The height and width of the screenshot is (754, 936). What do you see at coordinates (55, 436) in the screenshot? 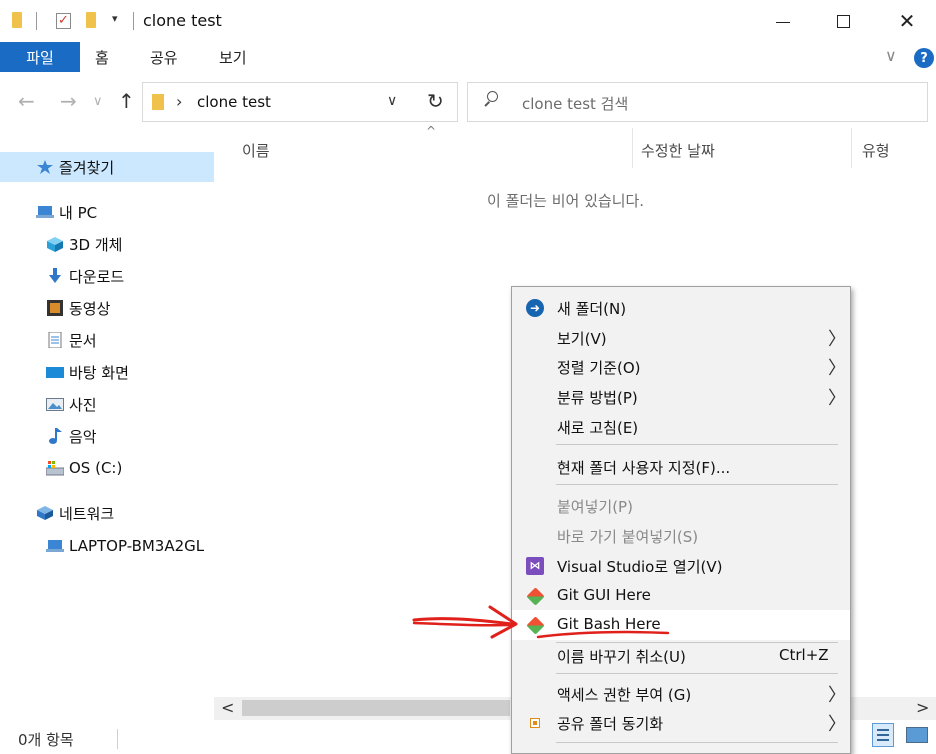
I see `music-icon` at bounding box center [55, 436].